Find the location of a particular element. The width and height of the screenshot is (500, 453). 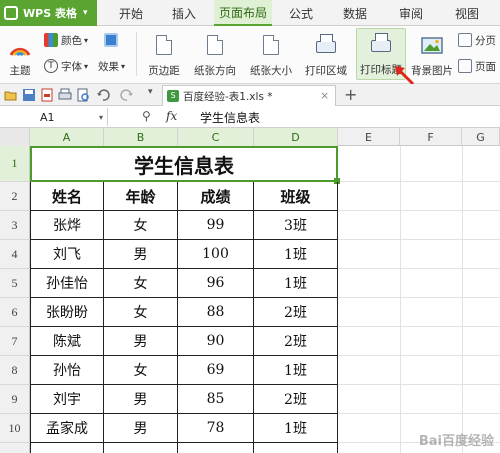

table-cell: 85 is located at coordinates (216, 399).